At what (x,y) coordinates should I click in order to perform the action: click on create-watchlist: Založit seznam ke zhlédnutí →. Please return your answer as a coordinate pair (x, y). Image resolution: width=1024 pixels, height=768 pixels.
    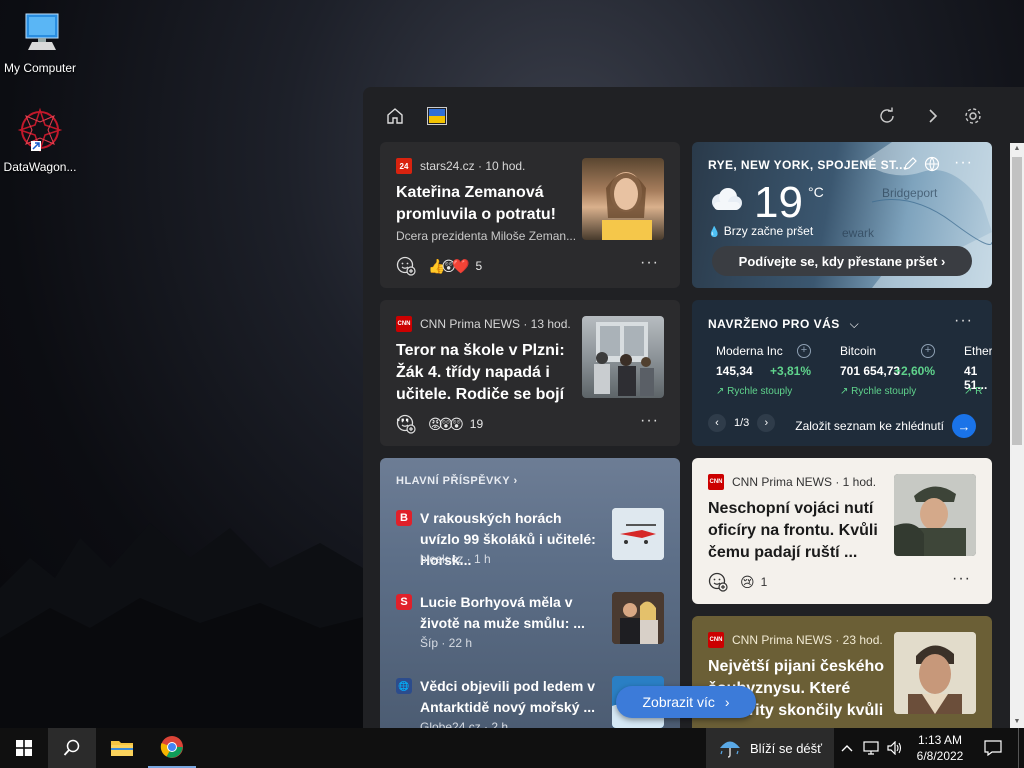
    Looking at the image, I should click on (885, 426).